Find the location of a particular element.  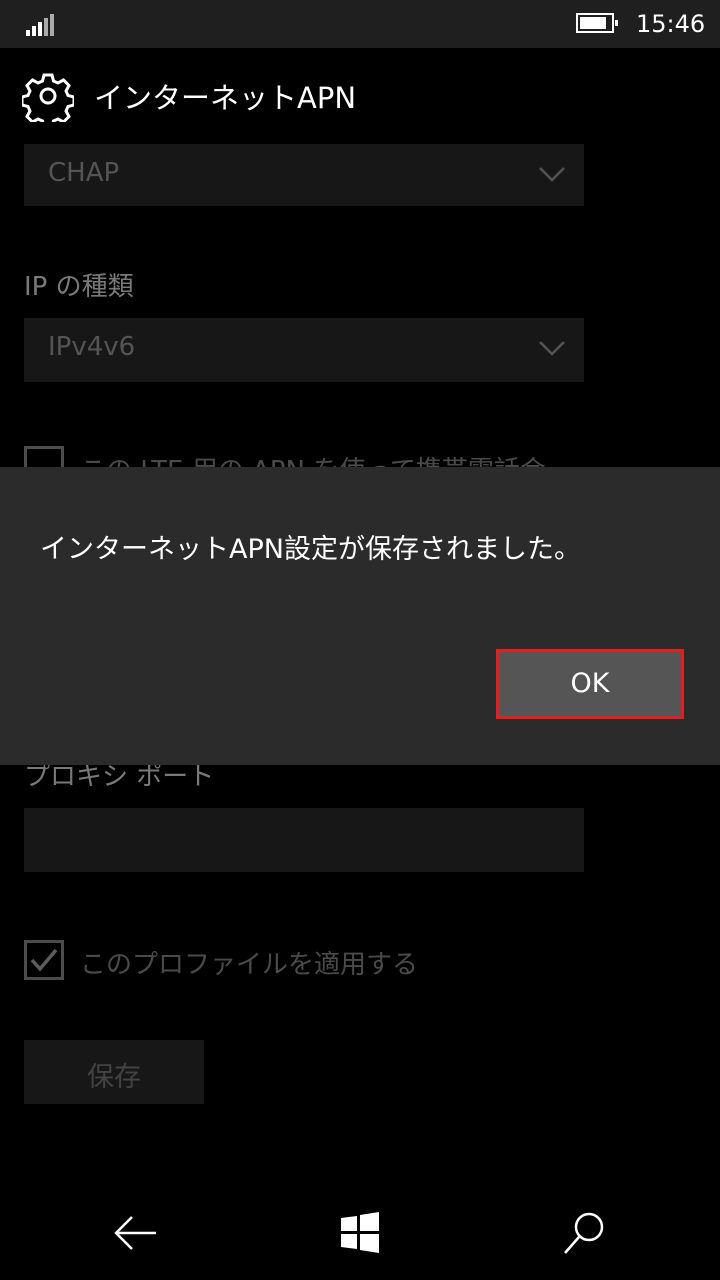

gear-icon is located at coordinates (48, 97).